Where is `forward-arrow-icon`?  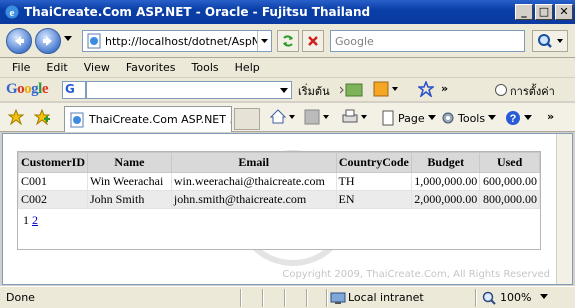
forward-arrow-icon is located at coordinates (47, 41).